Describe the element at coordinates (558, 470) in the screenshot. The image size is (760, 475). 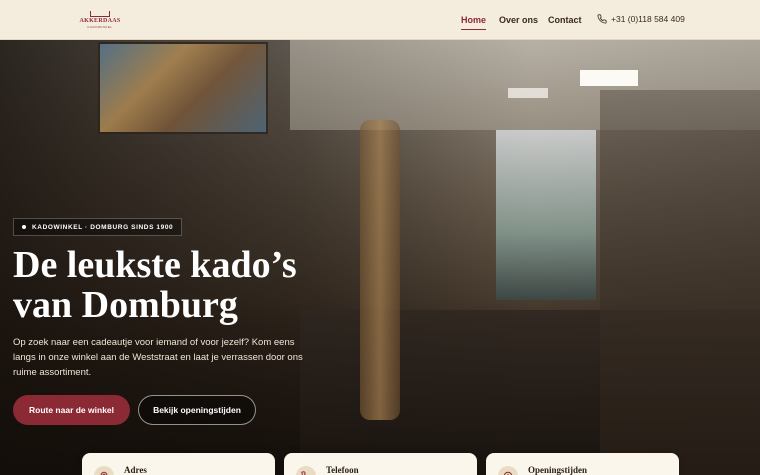
I see `card-label: Openingstijden` at that location.